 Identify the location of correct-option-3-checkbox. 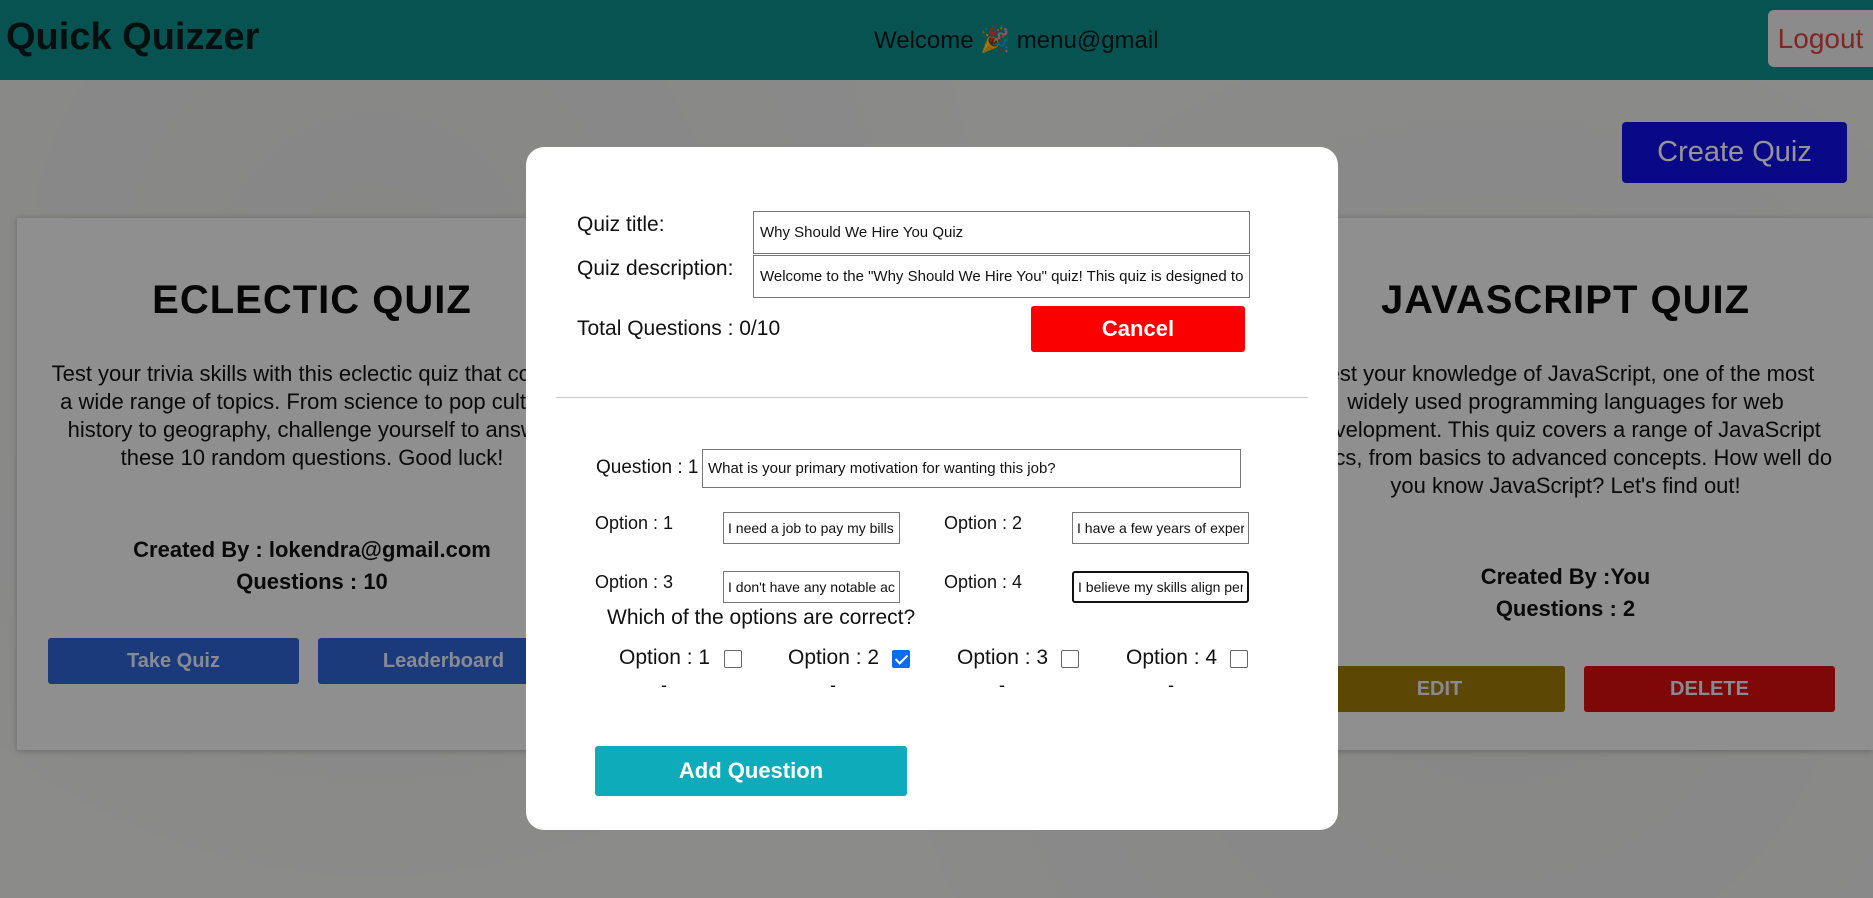
(1070, 659).